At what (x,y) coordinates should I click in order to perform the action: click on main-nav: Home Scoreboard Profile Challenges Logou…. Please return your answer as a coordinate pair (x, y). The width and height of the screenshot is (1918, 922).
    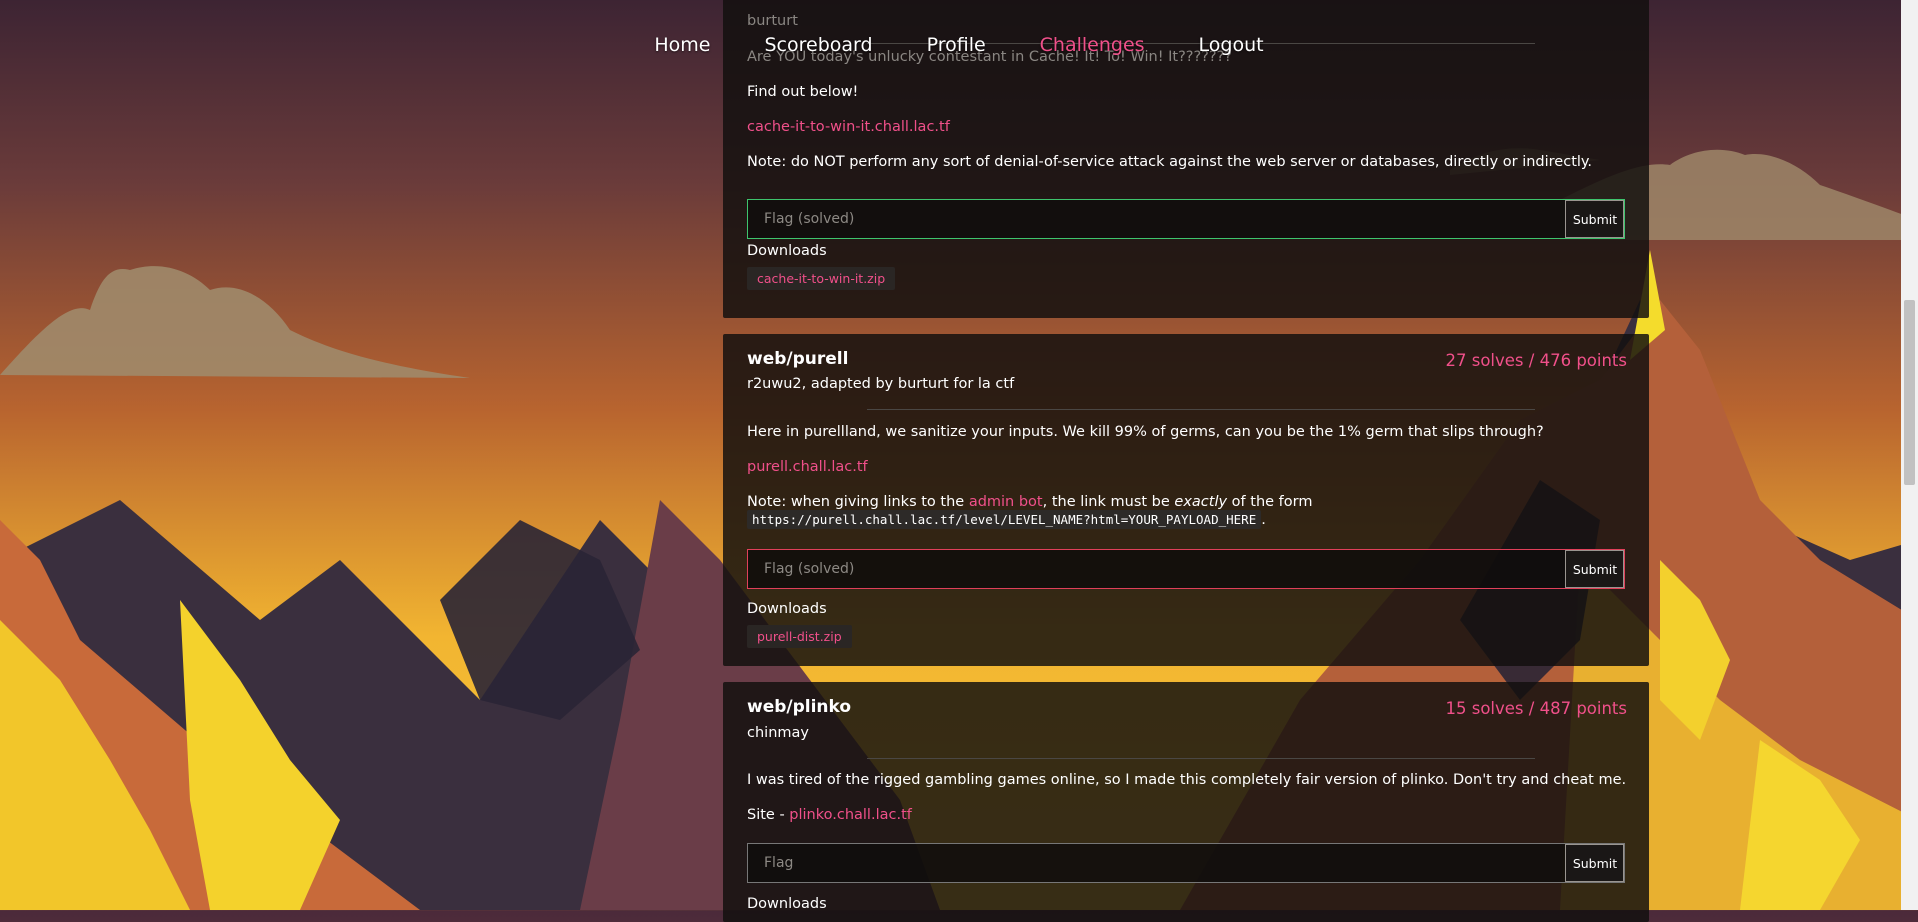
    Looking at the image, I should click on (959, 45).